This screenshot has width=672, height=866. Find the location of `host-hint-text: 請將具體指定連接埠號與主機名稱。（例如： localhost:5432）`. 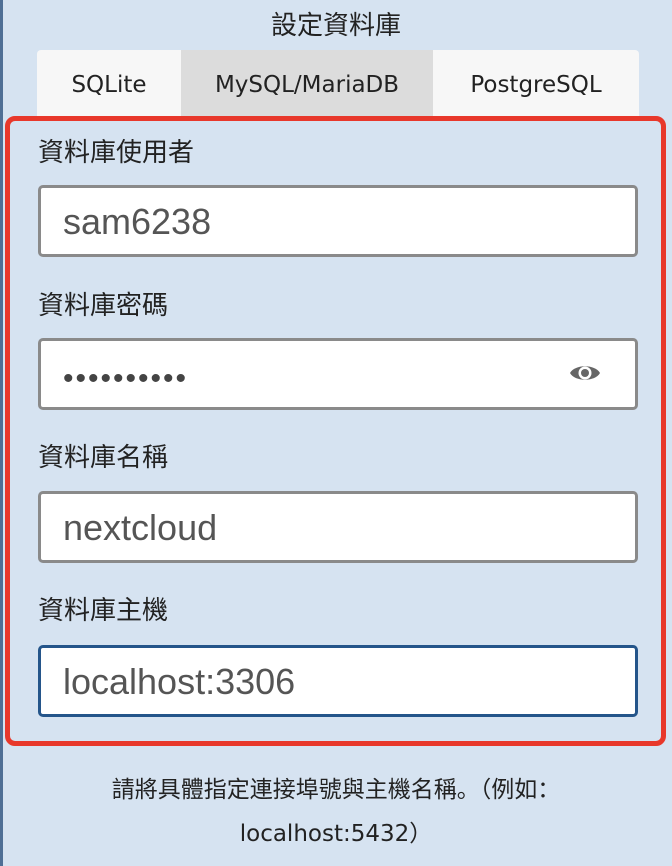

host-hint-text: 請將具體指定連接埠號與主機名稱。（例如： localhost:5432） is located at coordinates (336, 812).